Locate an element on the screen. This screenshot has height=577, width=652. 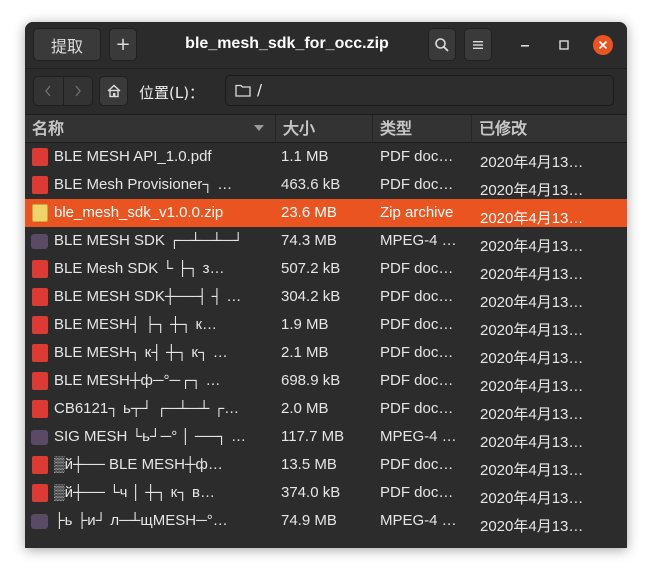
file-size: 1.1 MB is located at coordinates (305, 156).